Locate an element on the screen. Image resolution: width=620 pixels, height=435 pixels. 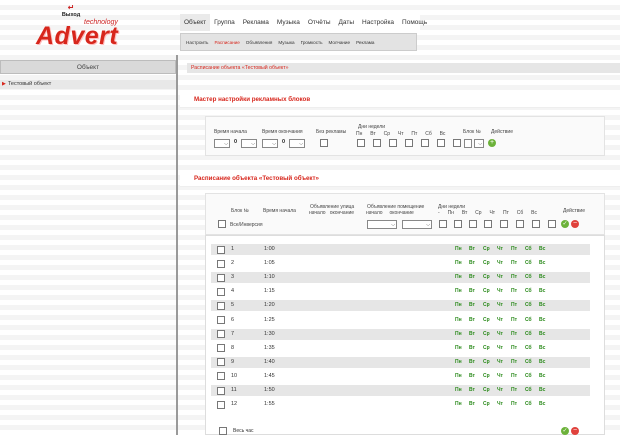
wizard-block-select-b: ⌵ is located at coordinates (479, 143).